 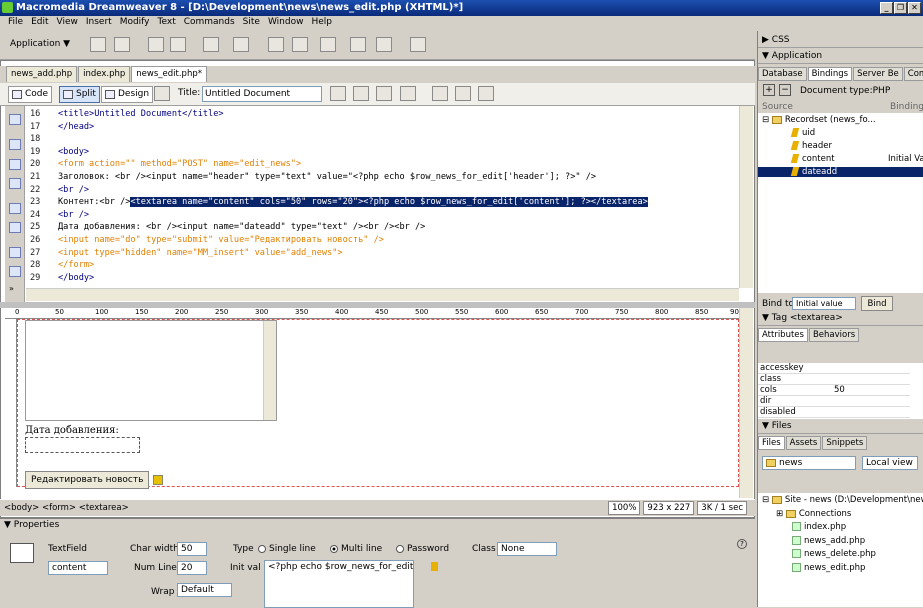 What do you see at coordinates (809, 463) in the screenshot?
I see `site-select: news` at bounding box center [809, 463].